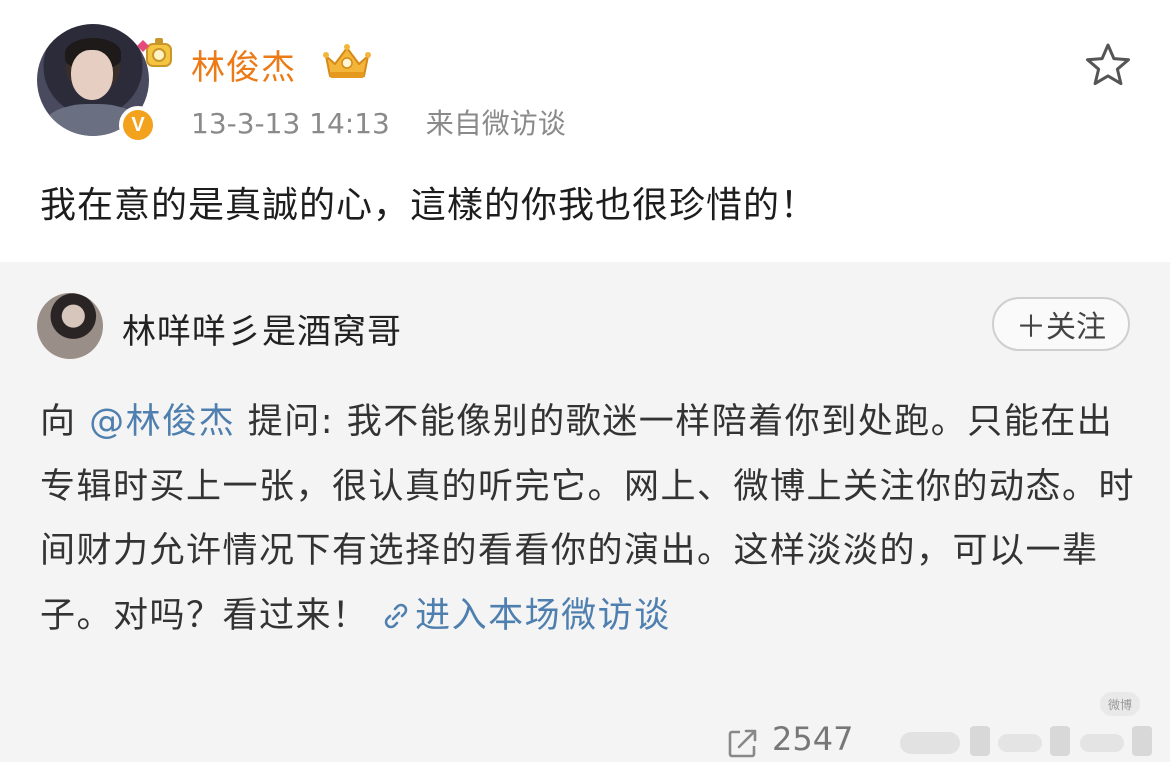  I want to click on follow-button: ＋关注, so click(1061, 324).